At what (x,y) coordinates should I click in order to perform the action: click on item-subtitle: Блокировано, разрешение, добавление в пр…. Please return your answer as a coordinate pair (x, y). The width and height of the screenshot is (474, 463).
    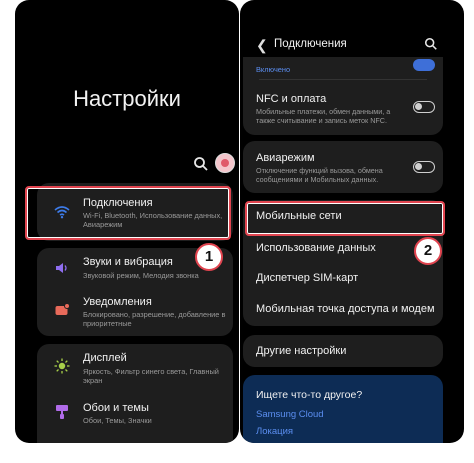
    Looking at the image, I should click on (154, 319).